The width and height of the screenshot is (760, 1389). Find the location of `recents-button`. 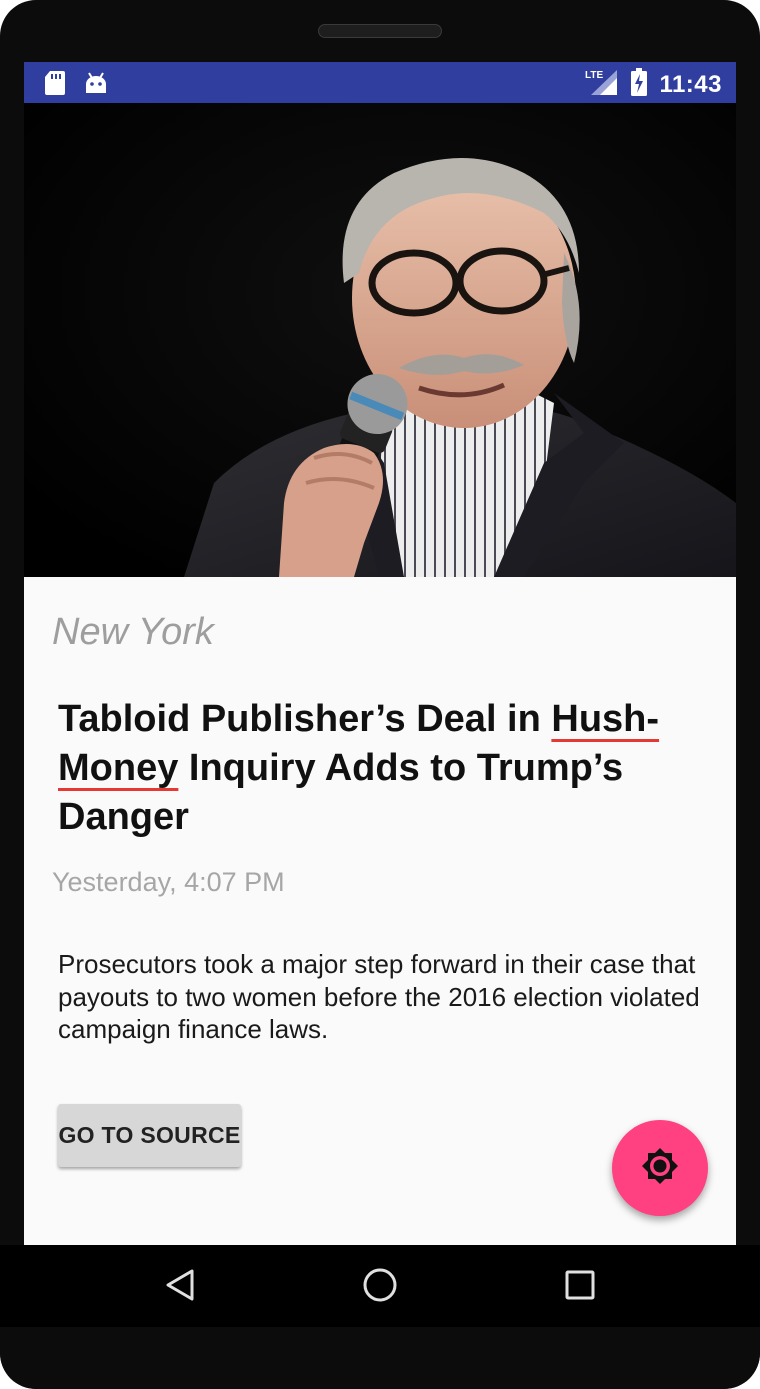

recents-button is located at coordinates (580, 1287).